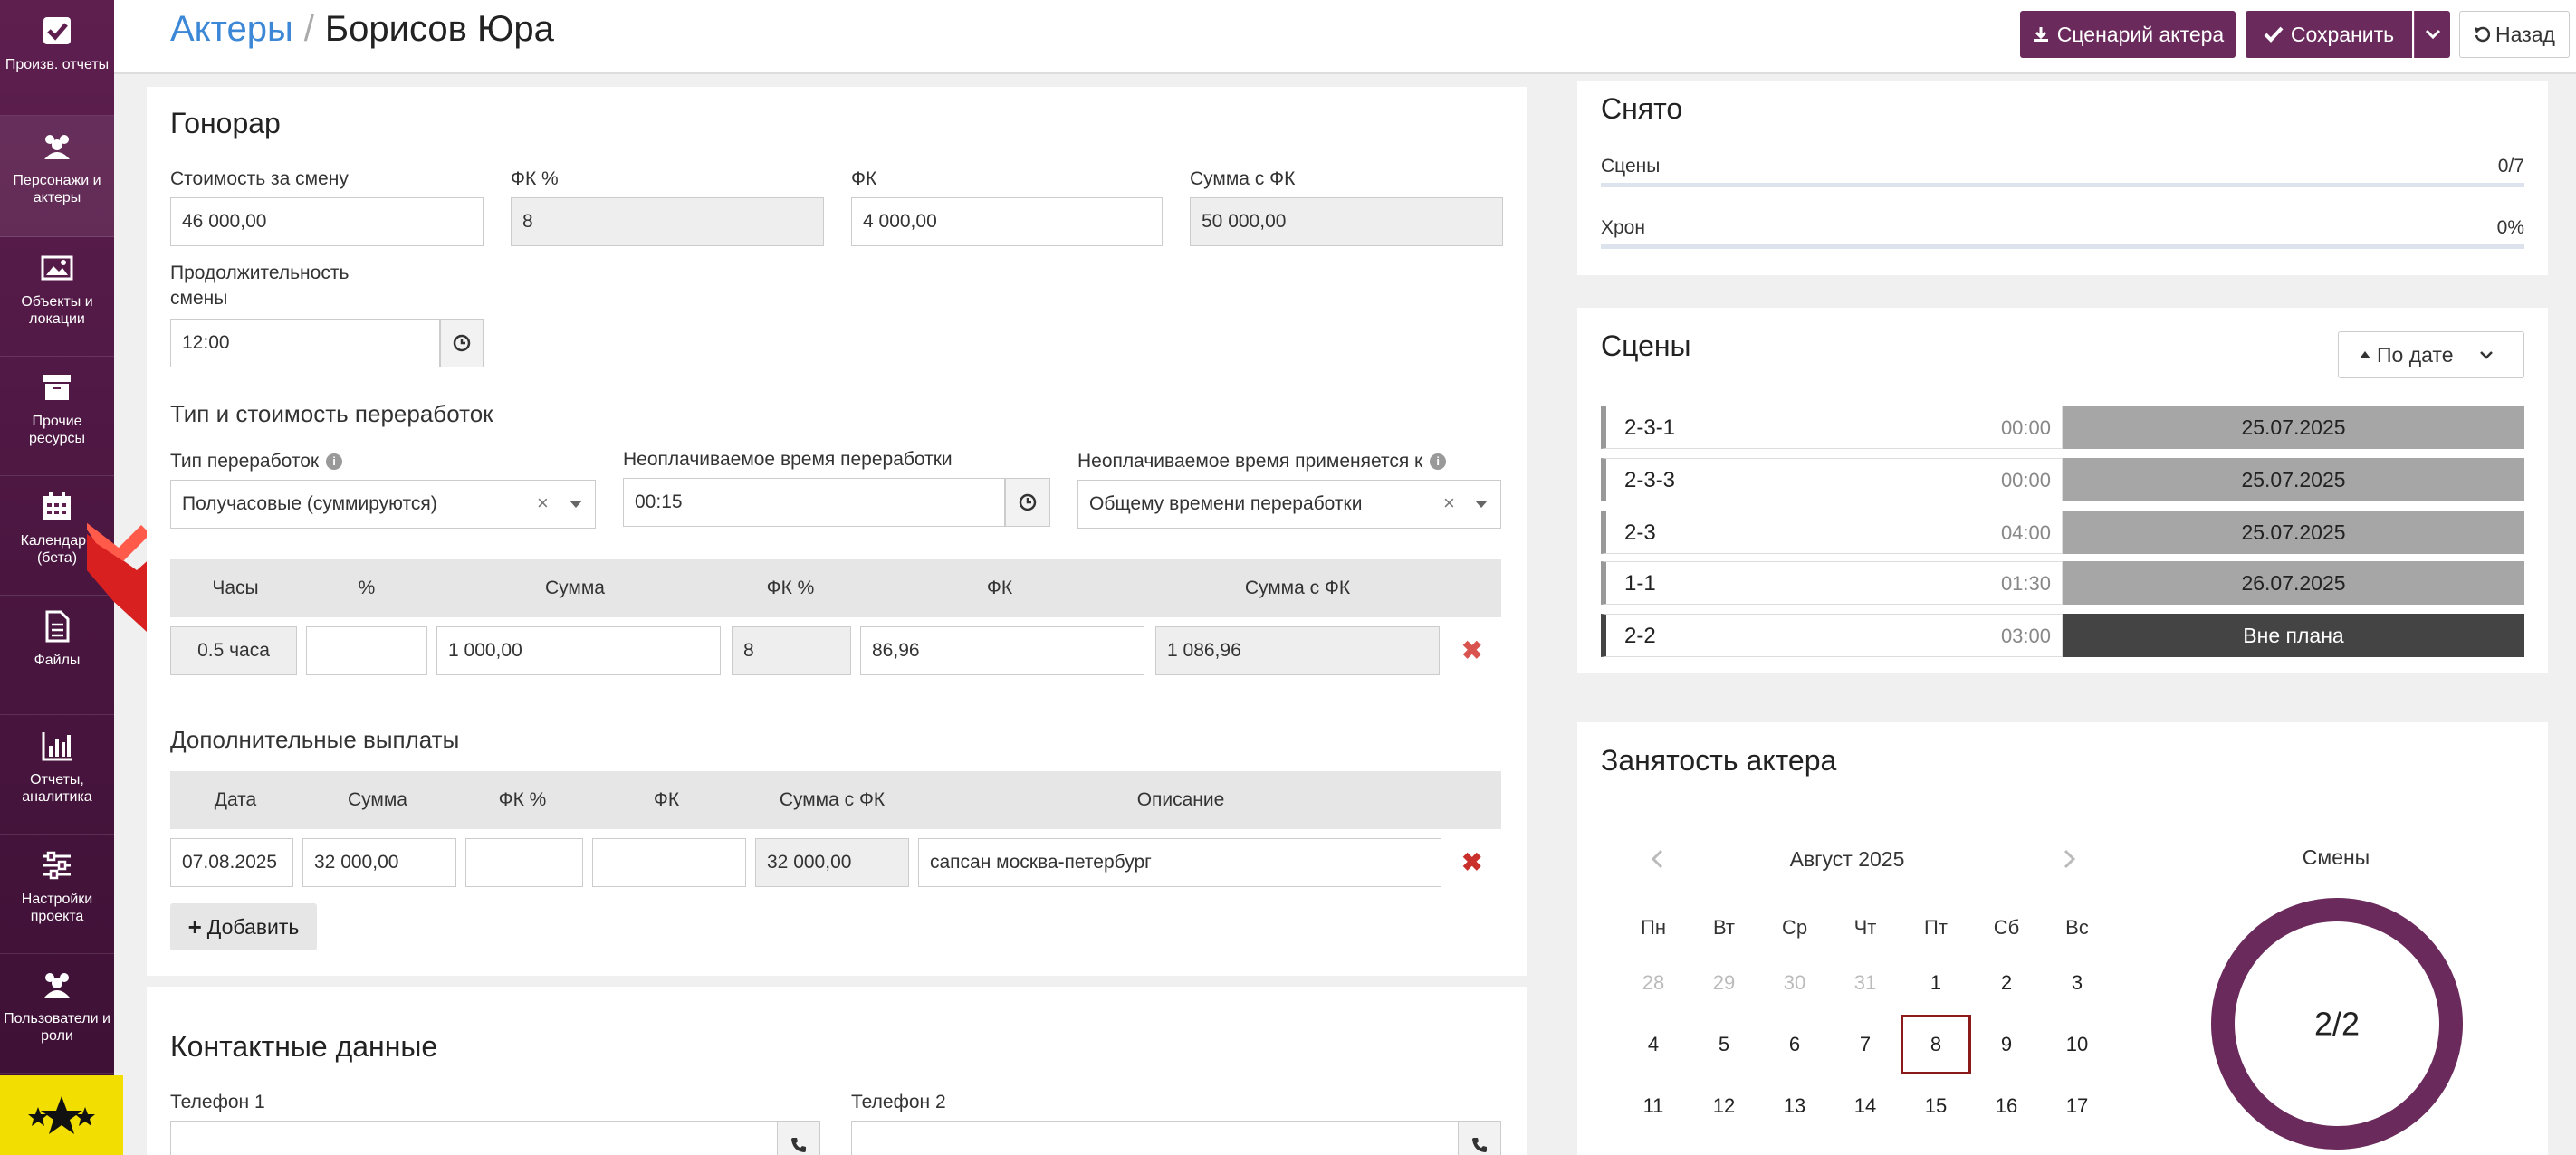  Describe the element at coordinates (1865, 1106) in the screenshot. I see `calendar-day: 14` at that location.